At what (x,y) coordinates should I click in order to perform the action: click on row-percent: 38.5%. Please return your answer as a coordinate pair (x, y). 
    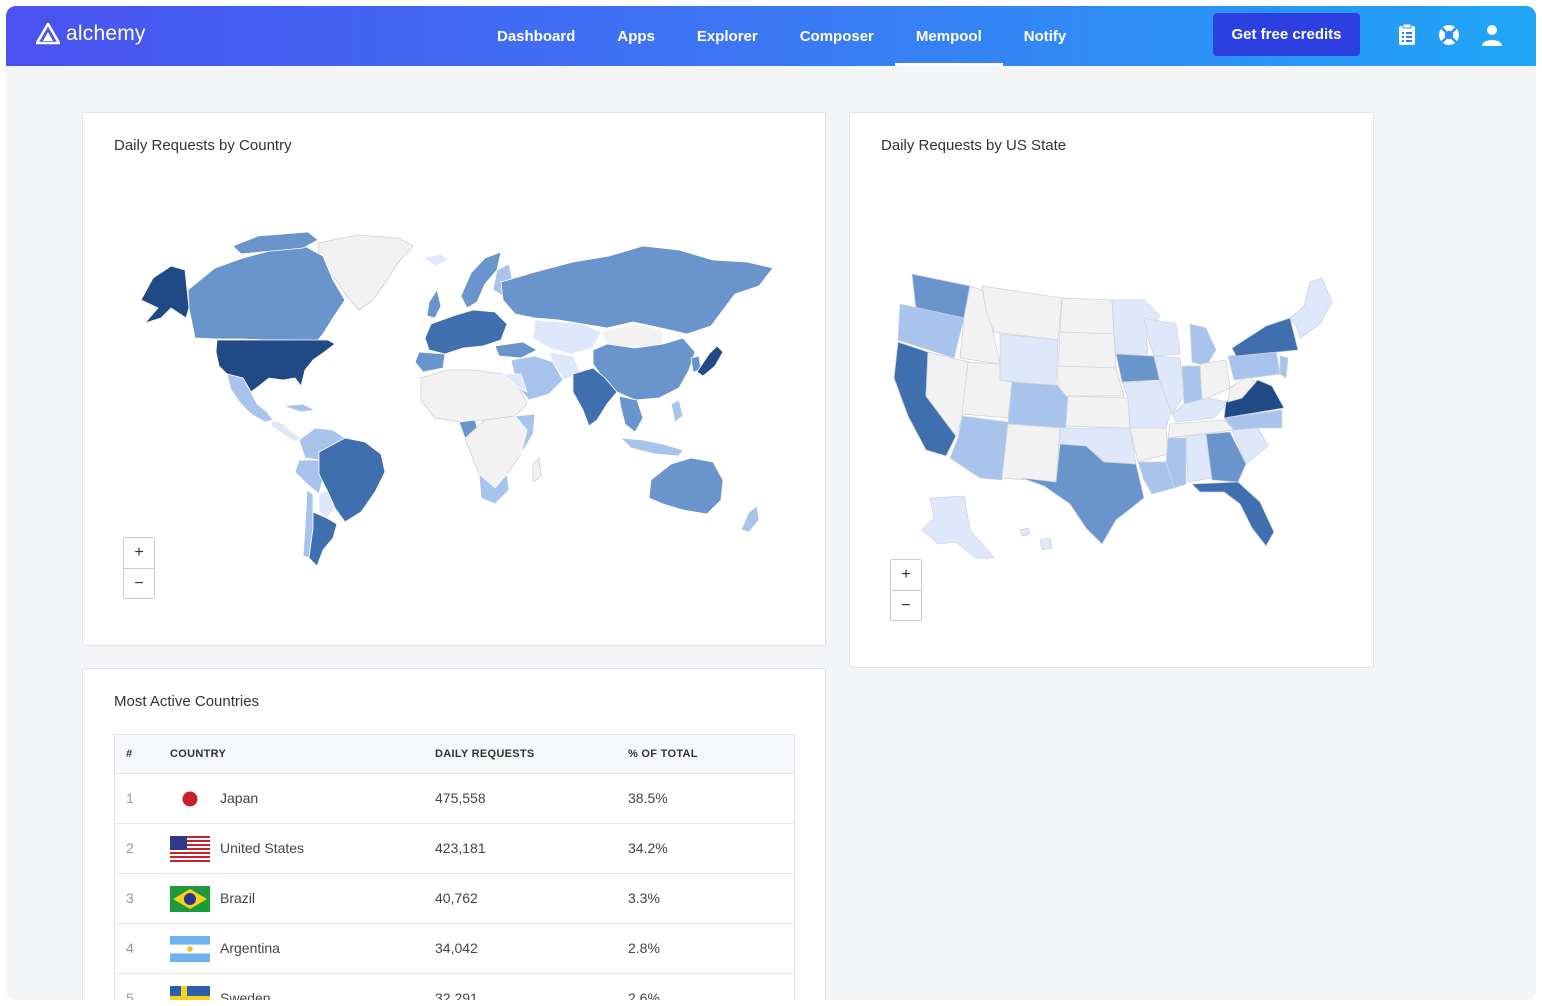
    Looking at the image, I should click on (648, 798).